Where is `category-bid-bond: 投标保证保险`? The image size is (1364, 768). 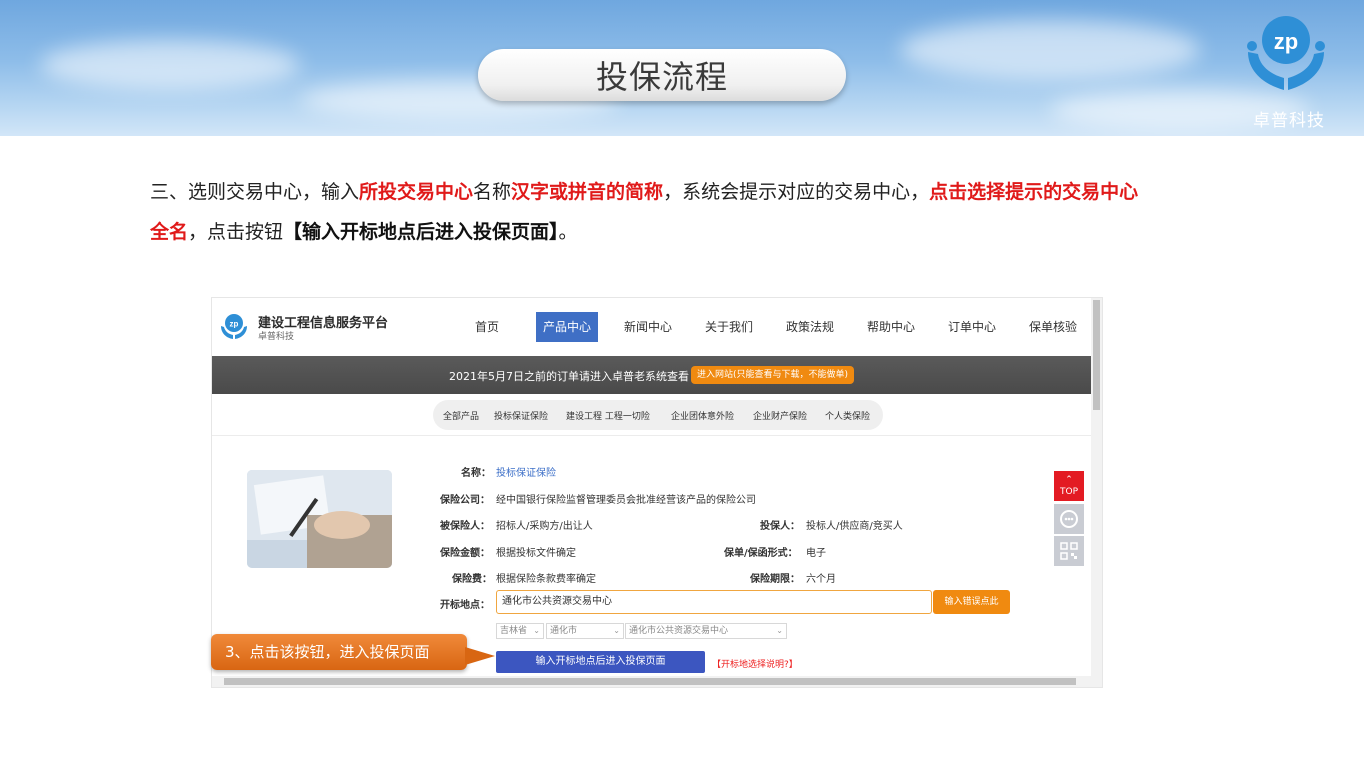
category-bid-bond: 投标保证保险 is located at coordinates (521, 415).